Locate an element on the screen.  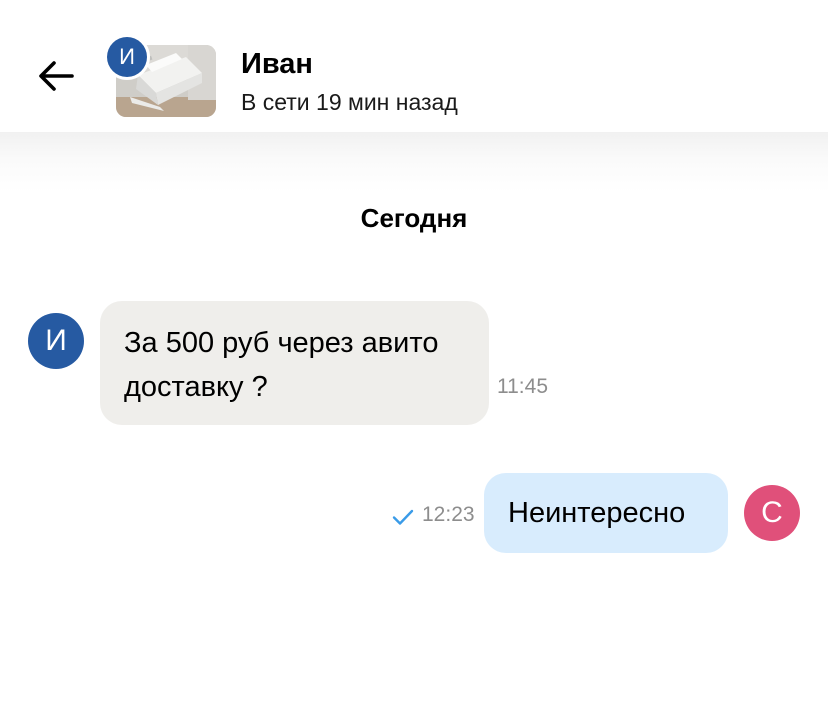
contact-status: В сети 19 мин назад is located at coordinates (349, 102).